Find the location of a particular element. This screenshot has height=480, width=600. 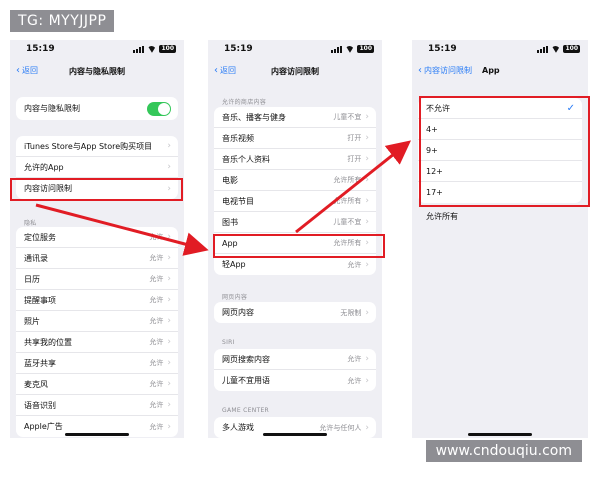

privacy-item: 麦克风 允许 › is located at coordinates (97, 384).